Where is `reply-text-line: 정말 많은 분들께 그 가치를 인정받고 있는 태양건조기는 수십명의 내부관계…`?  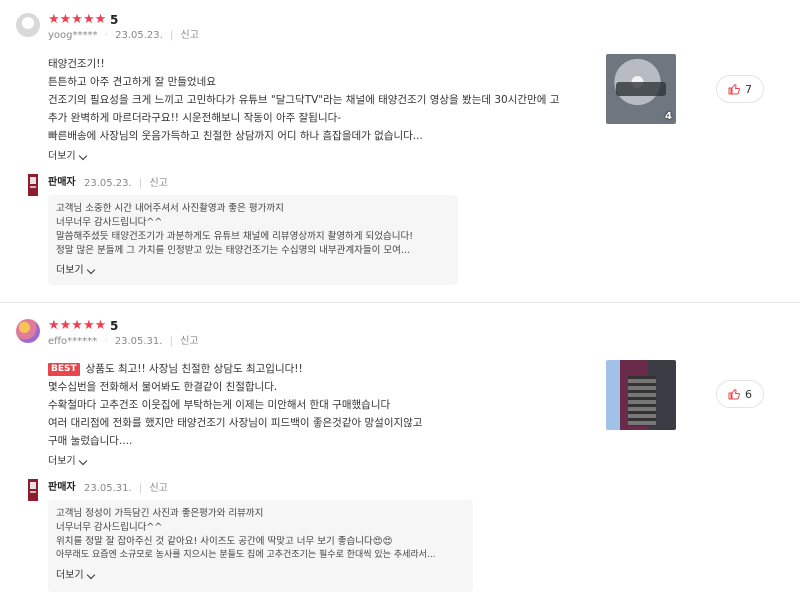 reply-text-line: 정말 많은 분들께 그 가치를 인정받고 있는 태양건조기는 수십명의 내부관계… is located at coordinates (233, 250).